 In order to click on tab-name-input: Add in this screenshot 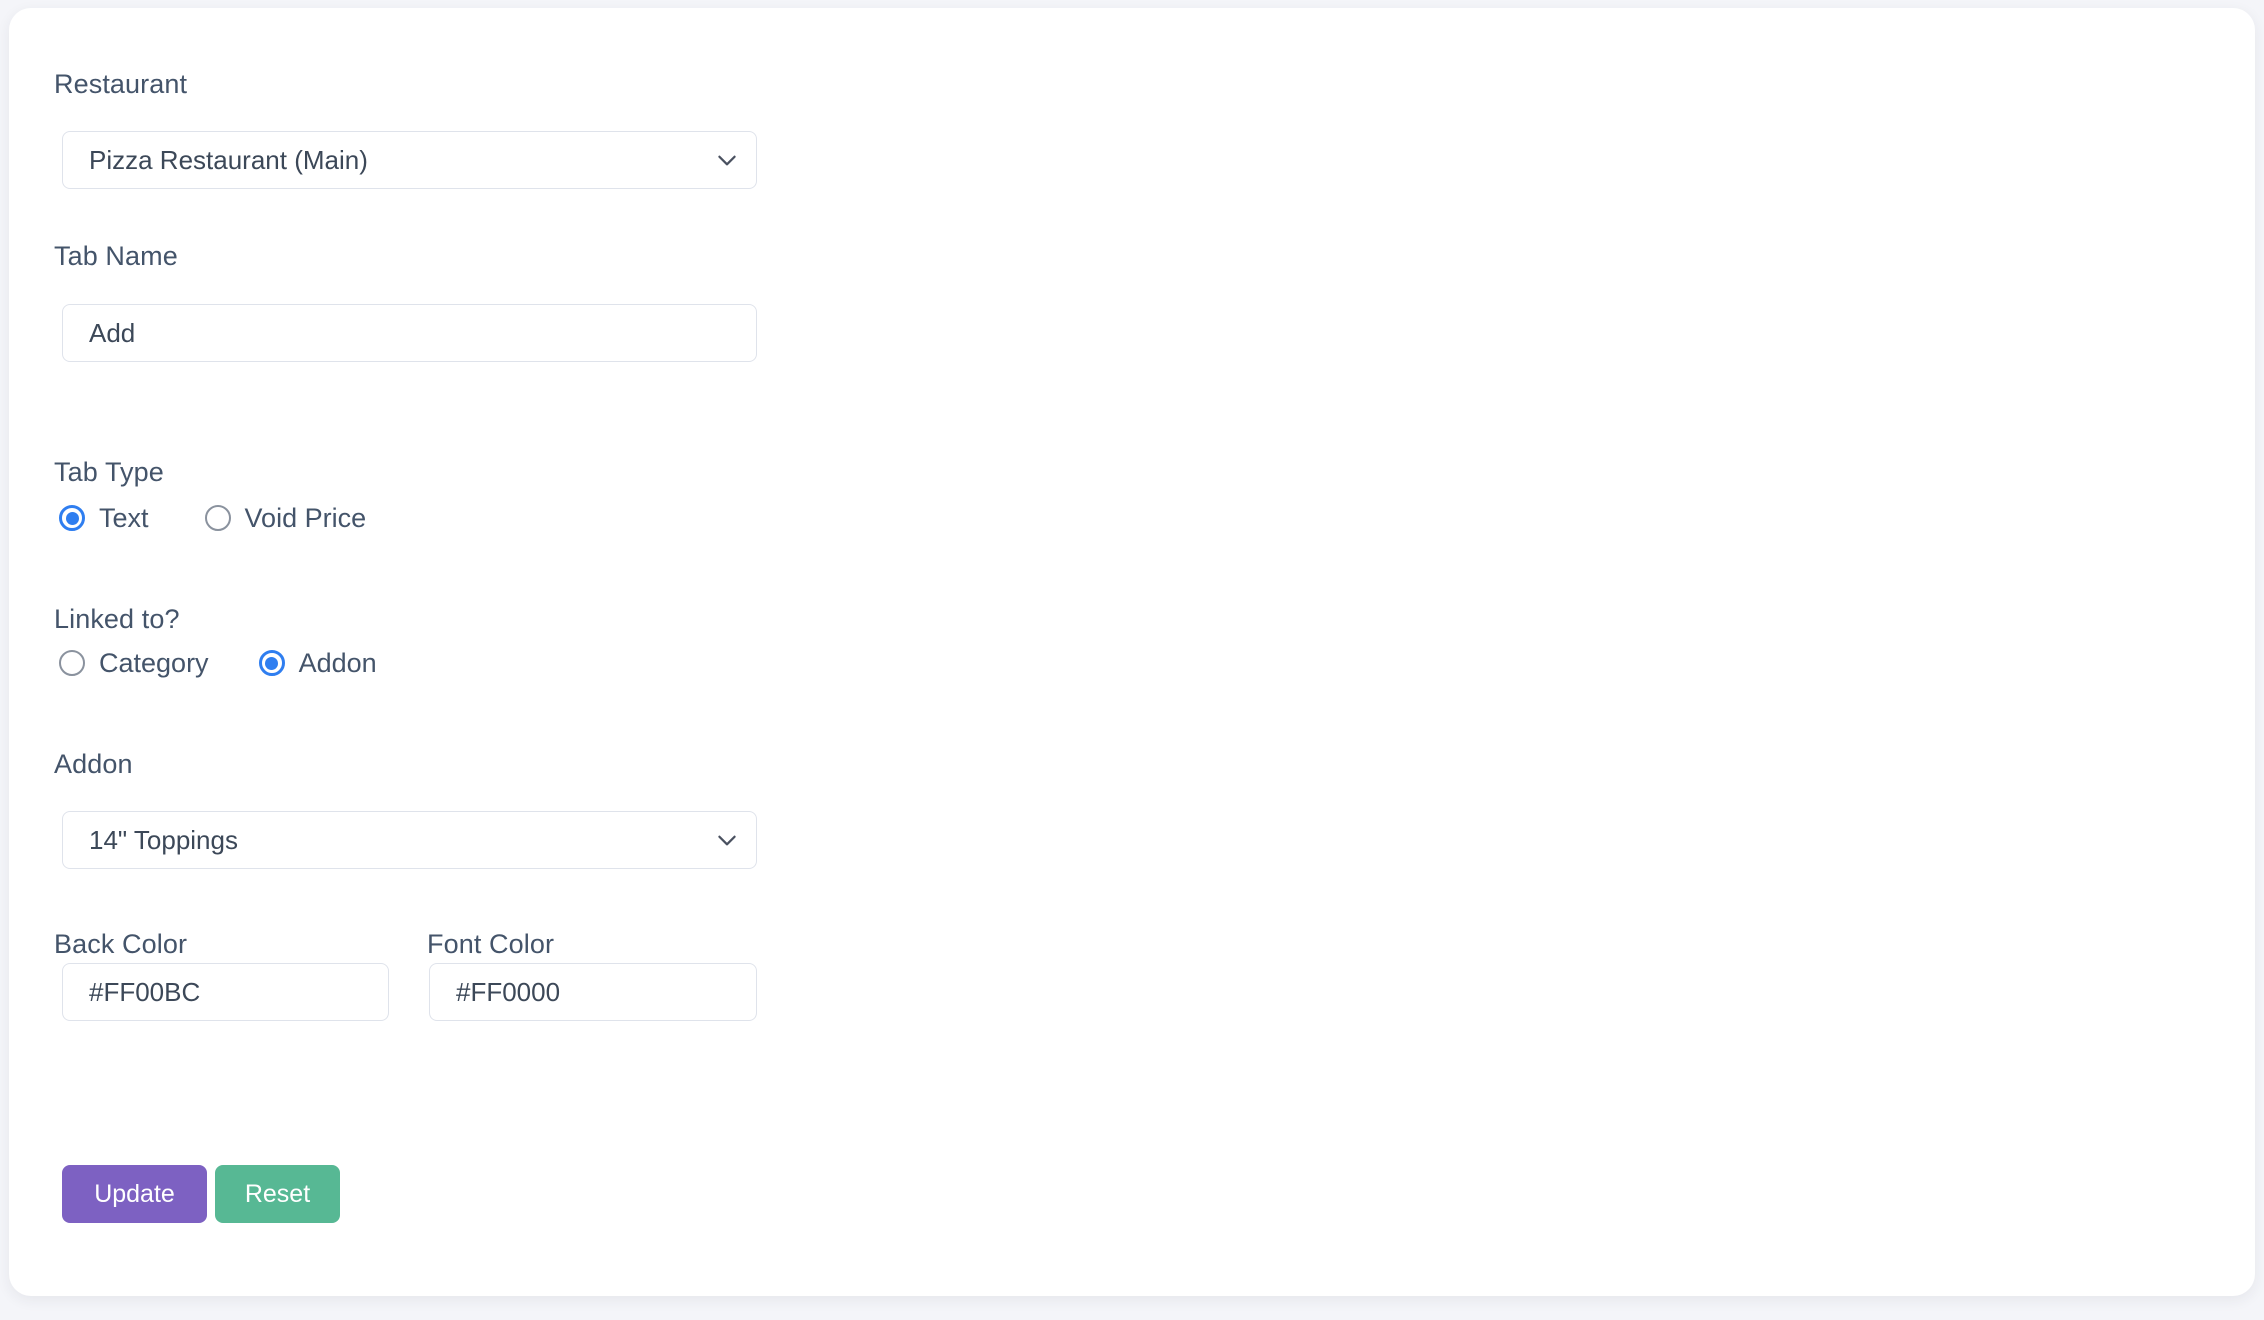, I will do `click(409, 333)`.